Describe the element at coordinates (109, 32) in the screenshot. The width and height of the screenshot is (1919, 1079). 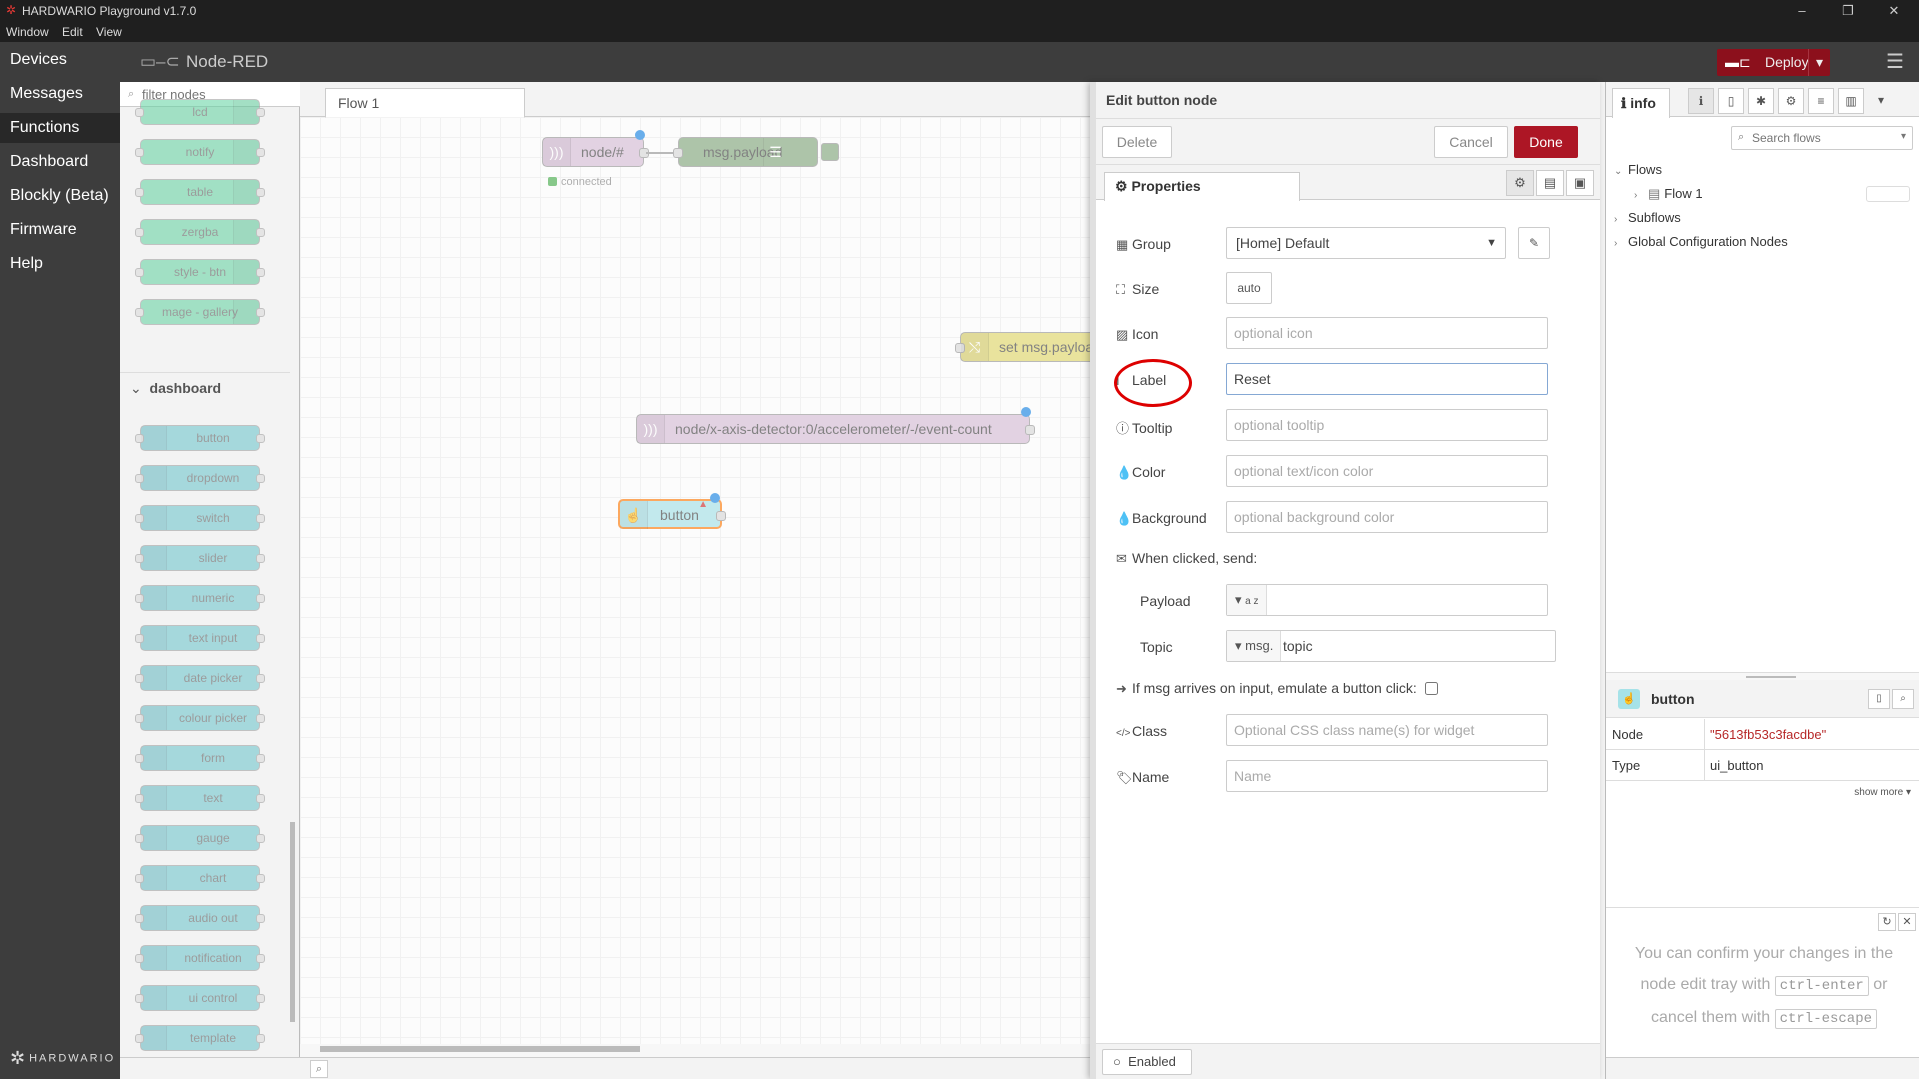
I see `menu-view: View` at that location.